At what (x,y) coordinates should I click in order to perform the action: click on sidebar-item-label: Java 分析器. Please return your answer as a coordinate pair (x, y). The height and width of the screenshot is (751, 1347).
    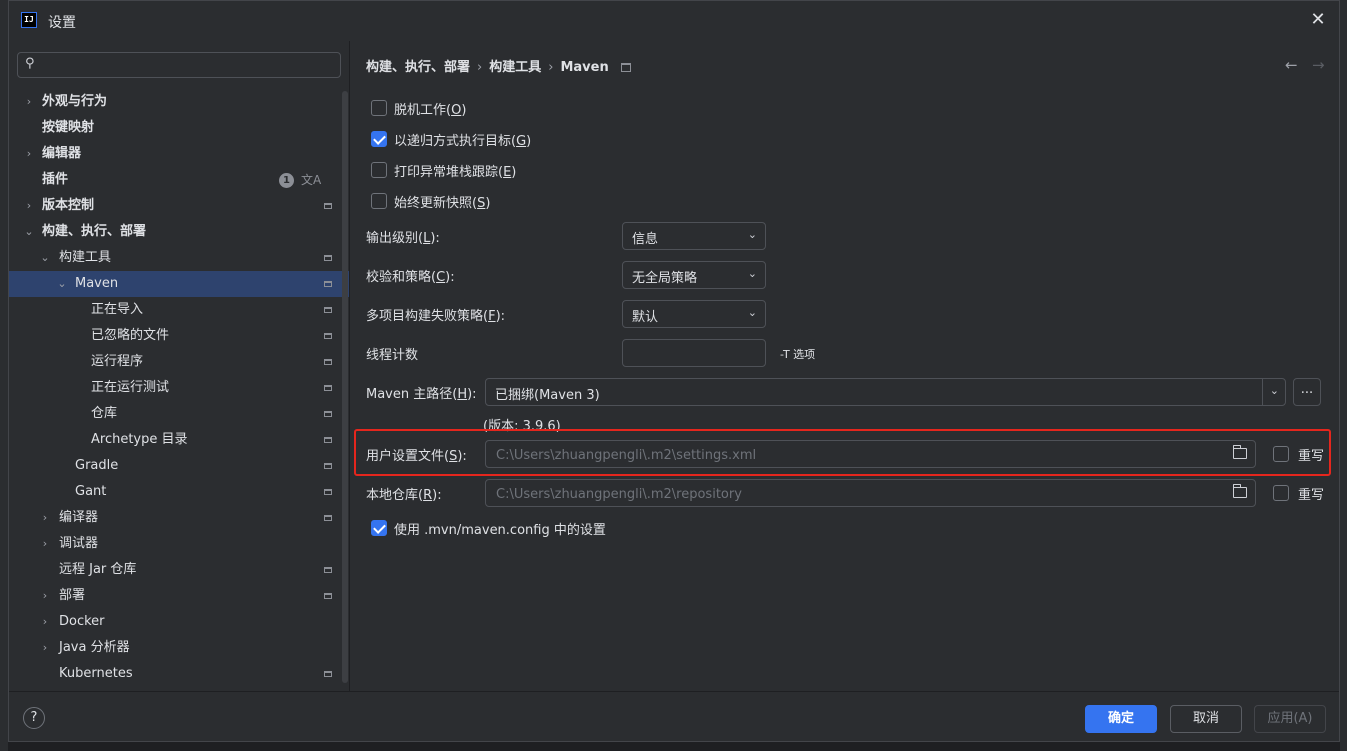
    Looking at the image, I should click on (94, 647).